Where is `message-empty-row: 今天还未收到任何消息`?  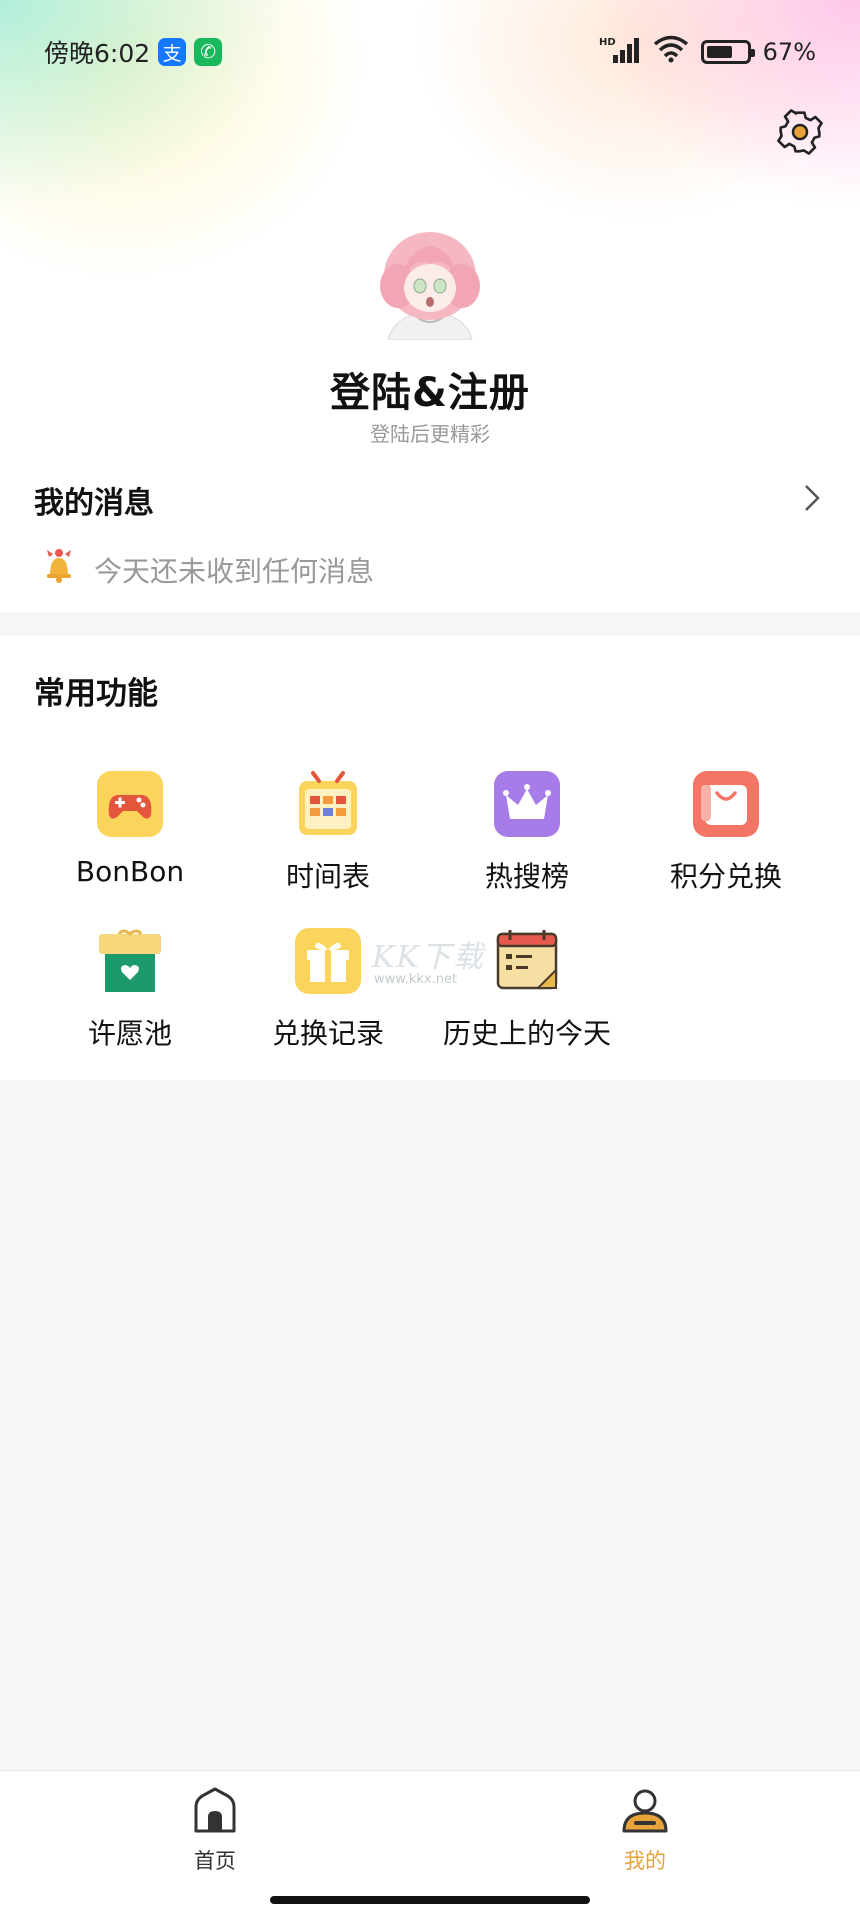
message-empty-row: 今天还未收到任何消息 is located at coordinates (209, 569).